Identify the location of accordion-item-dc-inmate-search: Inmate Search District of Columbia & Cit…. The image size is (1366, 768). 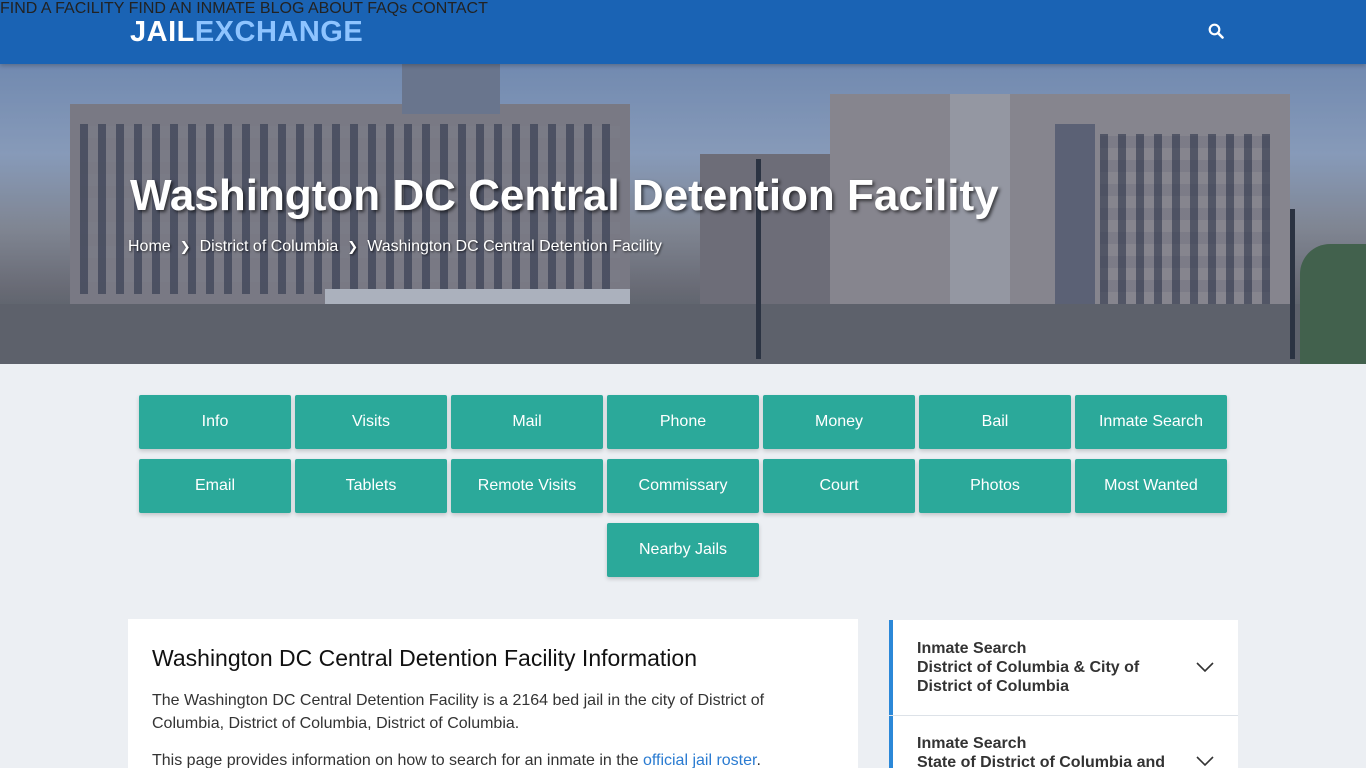
(1063, 667).